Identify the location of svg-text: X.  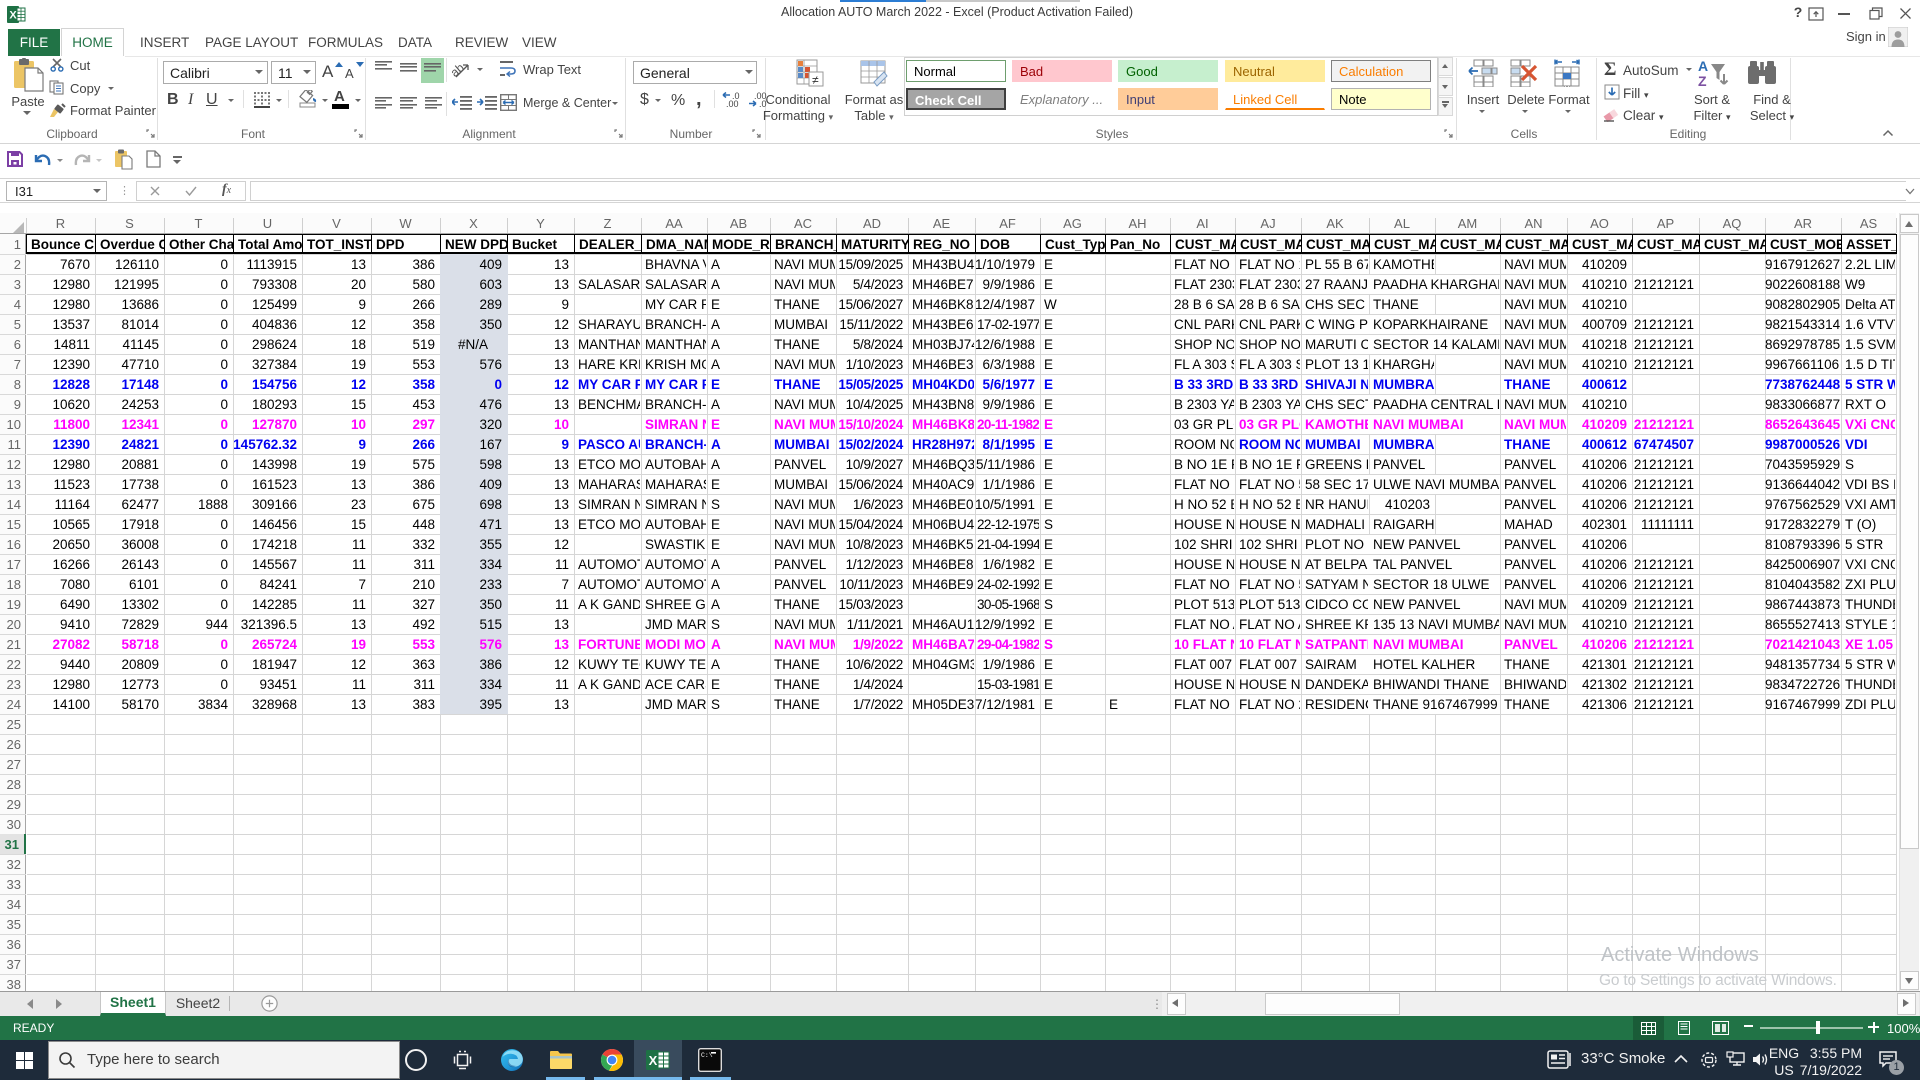
(653, 1060).